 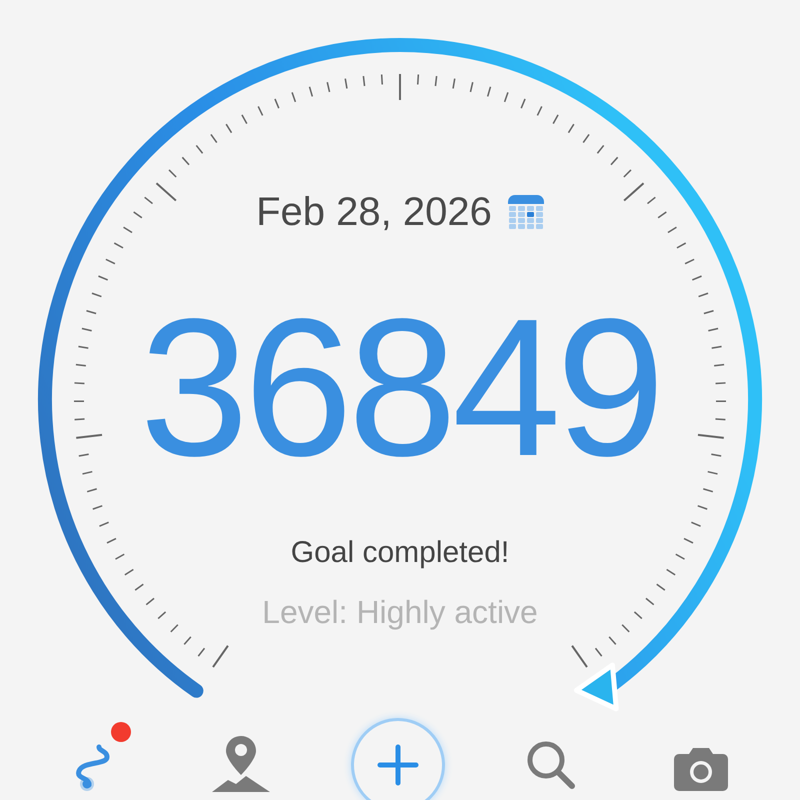 I want to click on goal-message: Goal completed!, so click(x=400, y=553).